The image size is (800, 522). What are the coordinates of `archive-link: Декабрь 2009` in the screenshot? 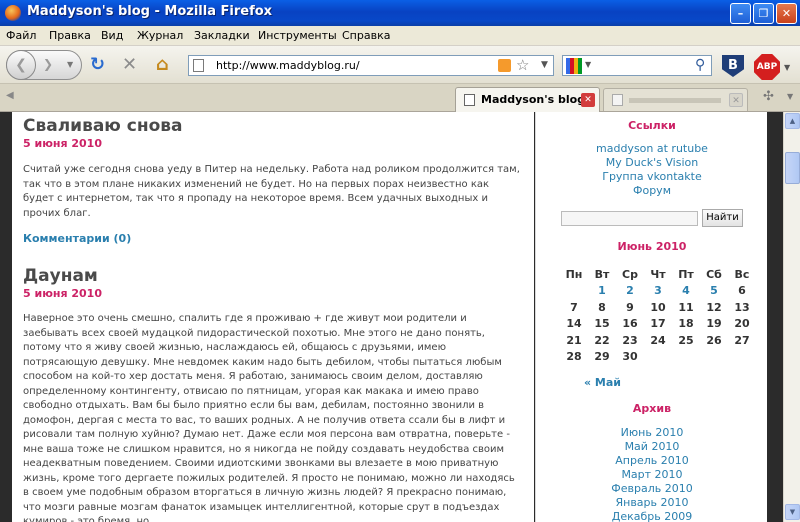 It's located at (651, 516).